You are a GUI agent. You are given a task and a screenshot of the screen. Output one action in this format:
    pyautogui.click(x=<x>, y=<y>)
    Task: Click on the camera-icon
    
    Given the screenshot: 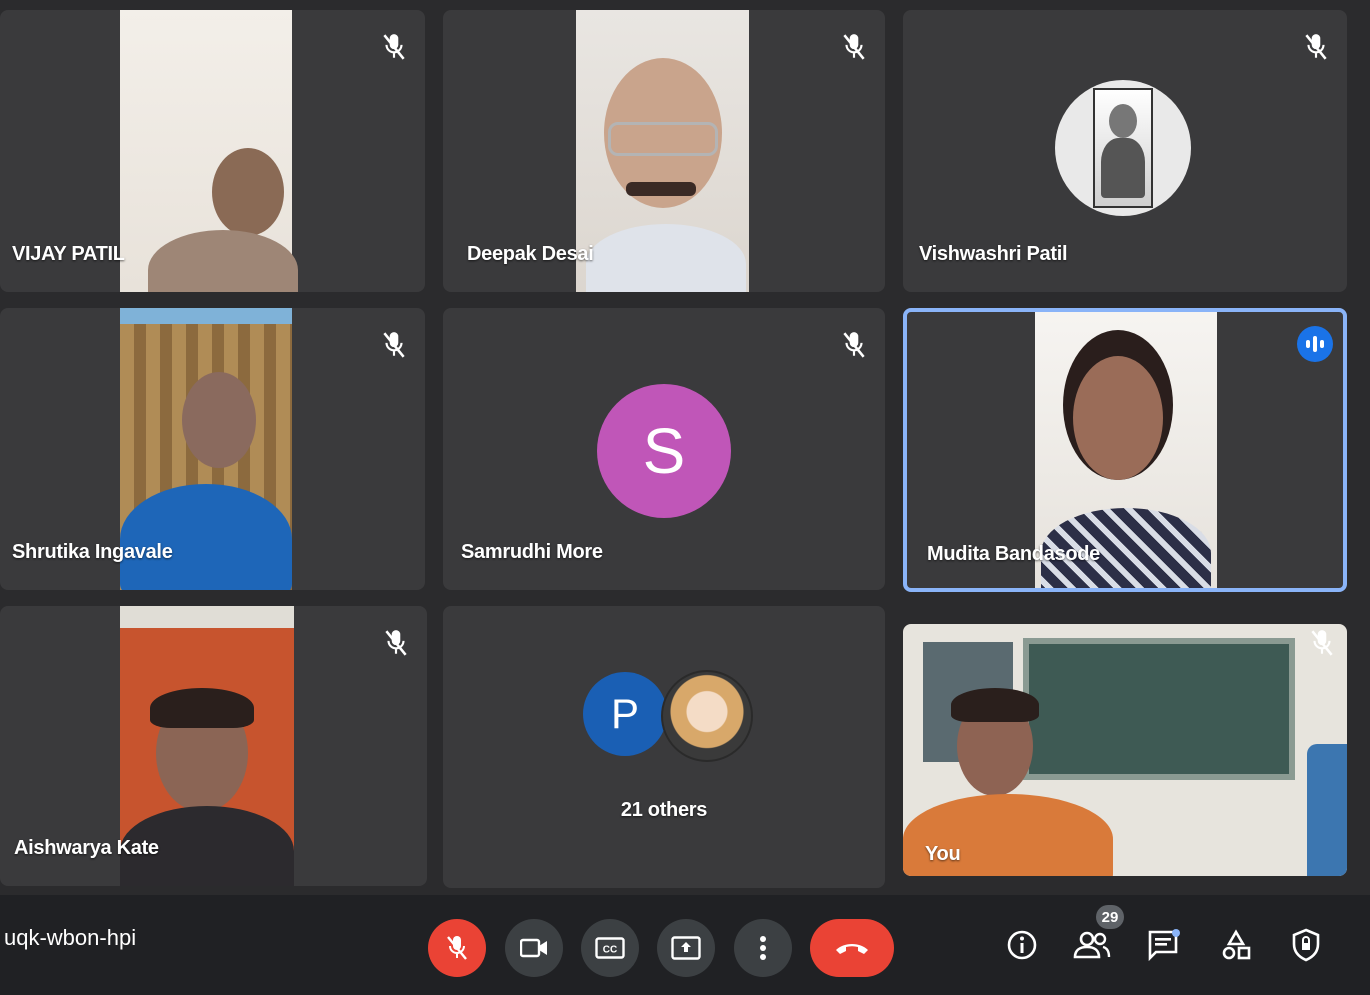 What is the action you would take?
    pyautogui.click(x=533, y=948)
    